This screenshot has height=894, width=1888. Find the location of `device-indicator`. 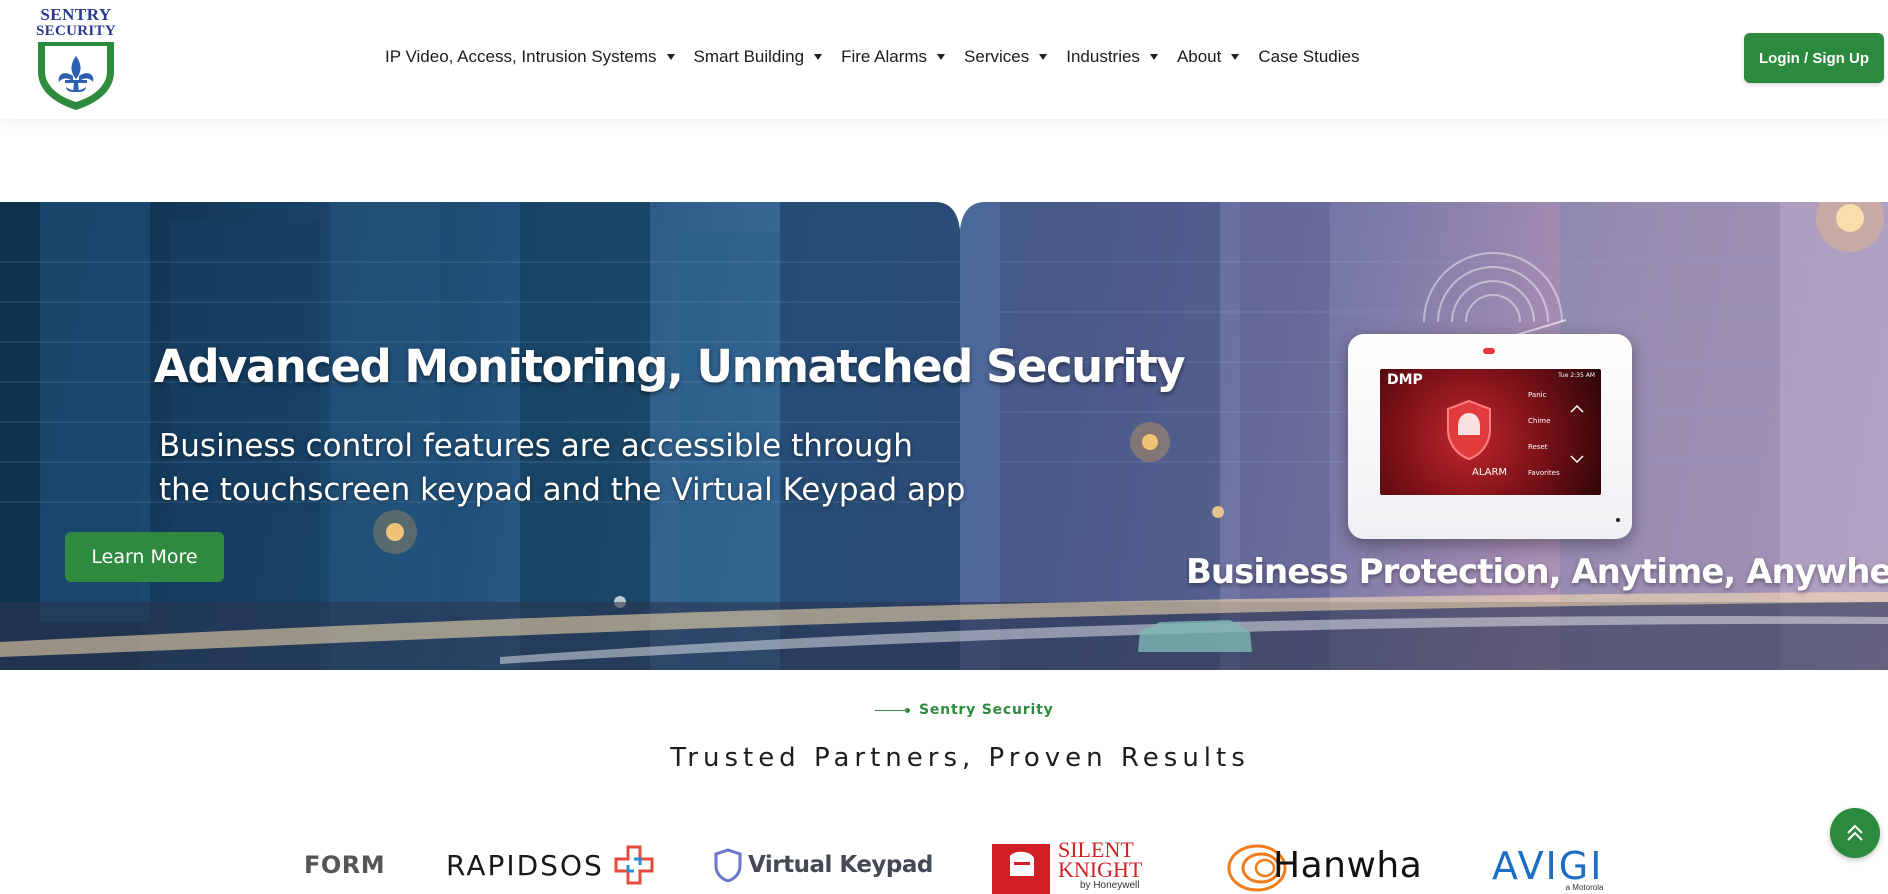

device-indicator is located at coordinates (1618, 520).